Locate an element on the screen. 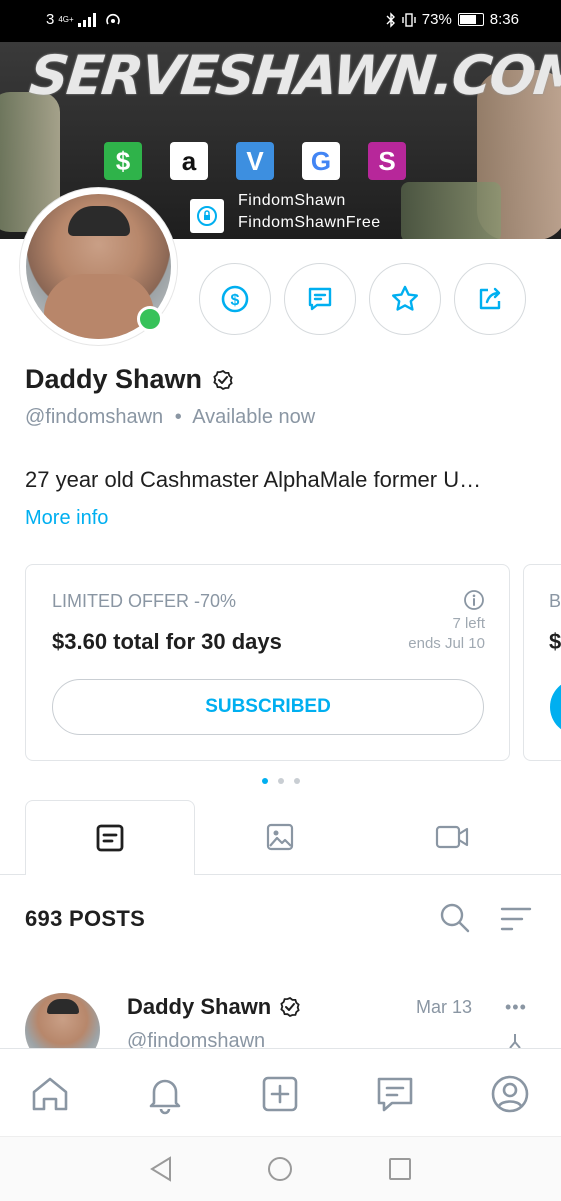  onlyfans-lock-icon is located at coordinates (207, 216).